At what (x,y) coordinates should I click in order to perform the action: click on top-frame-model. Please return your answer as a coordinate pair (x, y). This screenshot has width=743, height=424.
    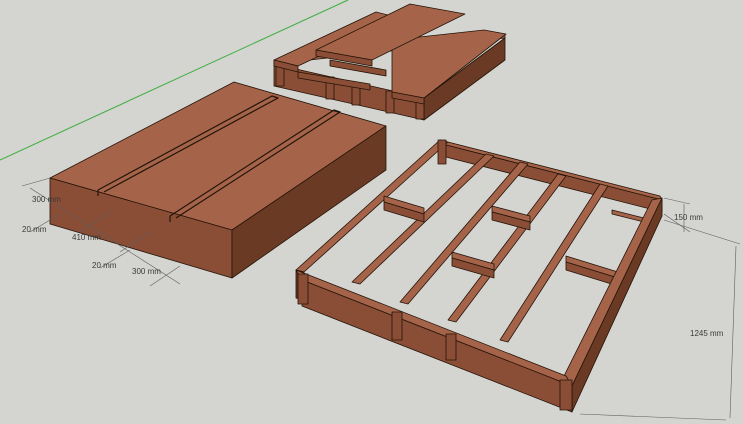
    Looking at the image, I should click on (390, 62).